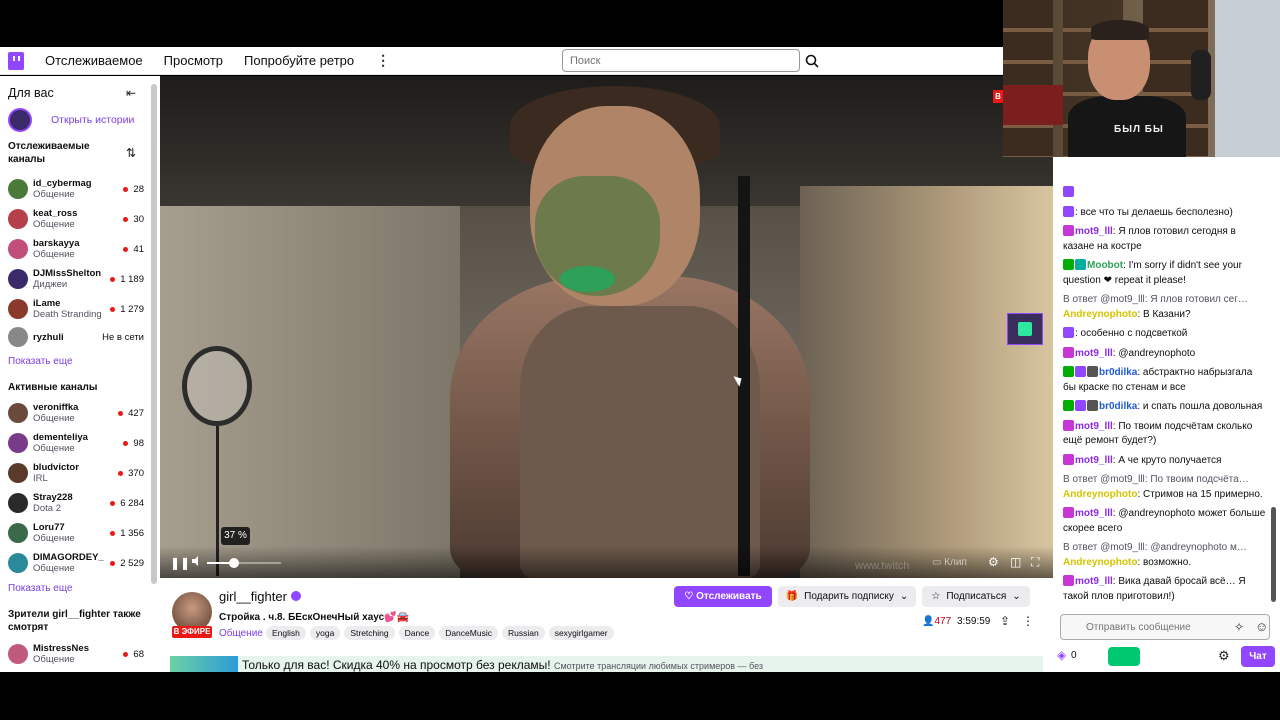 The image size is (1280, 720). Describe the element at coordinates (299, 60) in the screenshot. I see `nav-try-retro: Попробуйте ретро` at that location.